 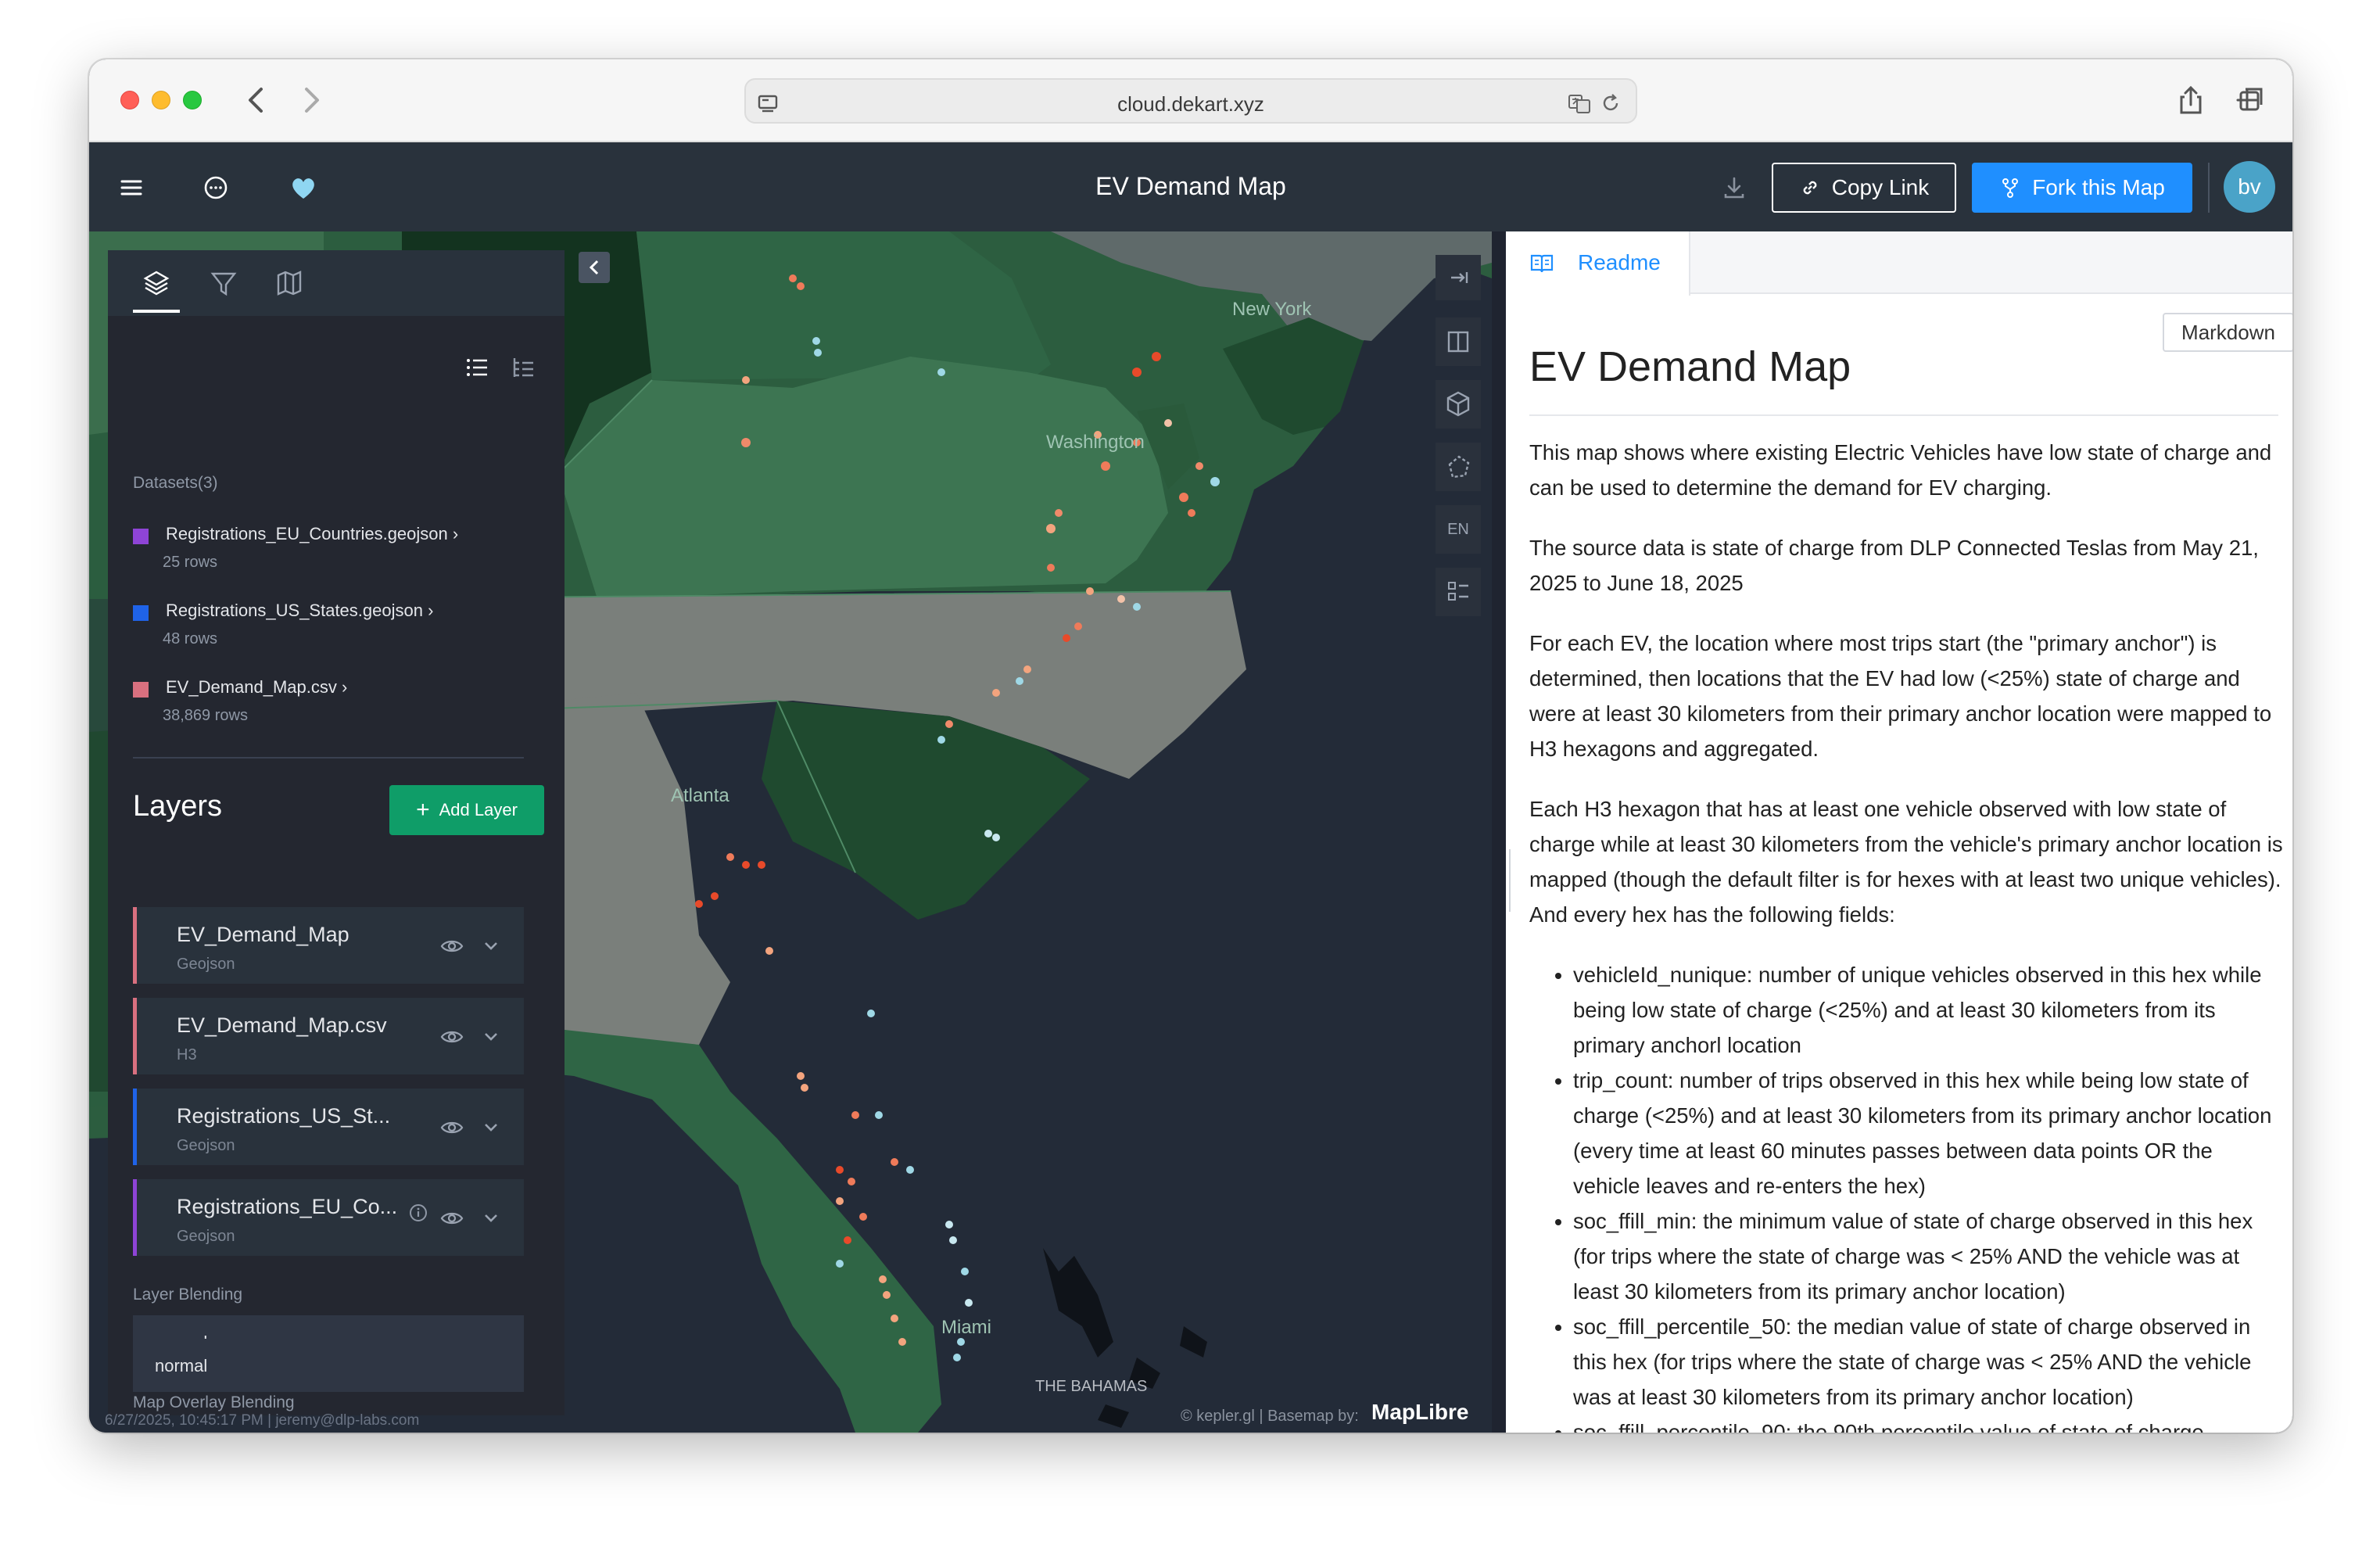 I want to click on add-layer-label: Add Layer, so click(x=478, y=810).